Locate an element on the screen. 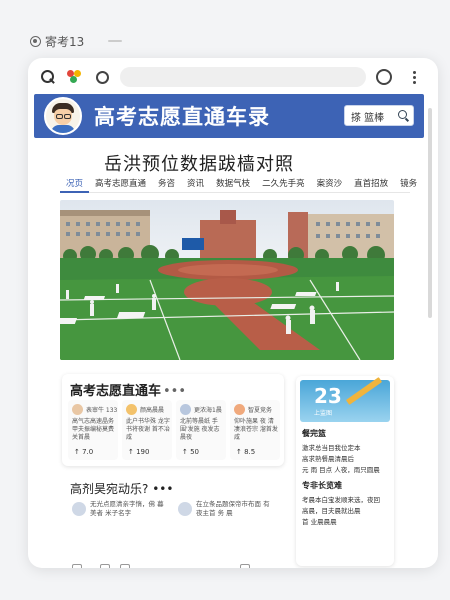  tab-3: 资讯 is located at coordinates (195, 184).